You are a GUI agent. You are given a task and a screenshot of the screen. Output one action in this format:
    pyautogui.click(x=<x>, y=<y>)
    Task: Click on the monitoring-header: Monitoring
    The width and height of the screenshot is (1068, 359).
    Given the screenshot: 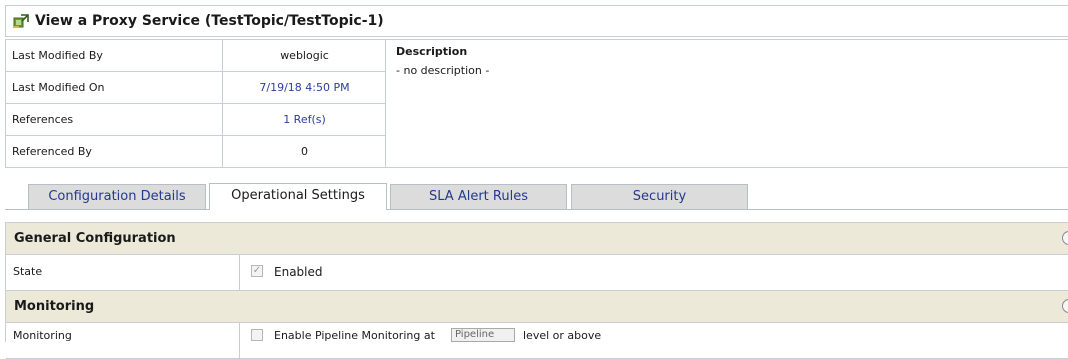 What is the action you would take?
    pyautogui.click(x=537, y=307)
    